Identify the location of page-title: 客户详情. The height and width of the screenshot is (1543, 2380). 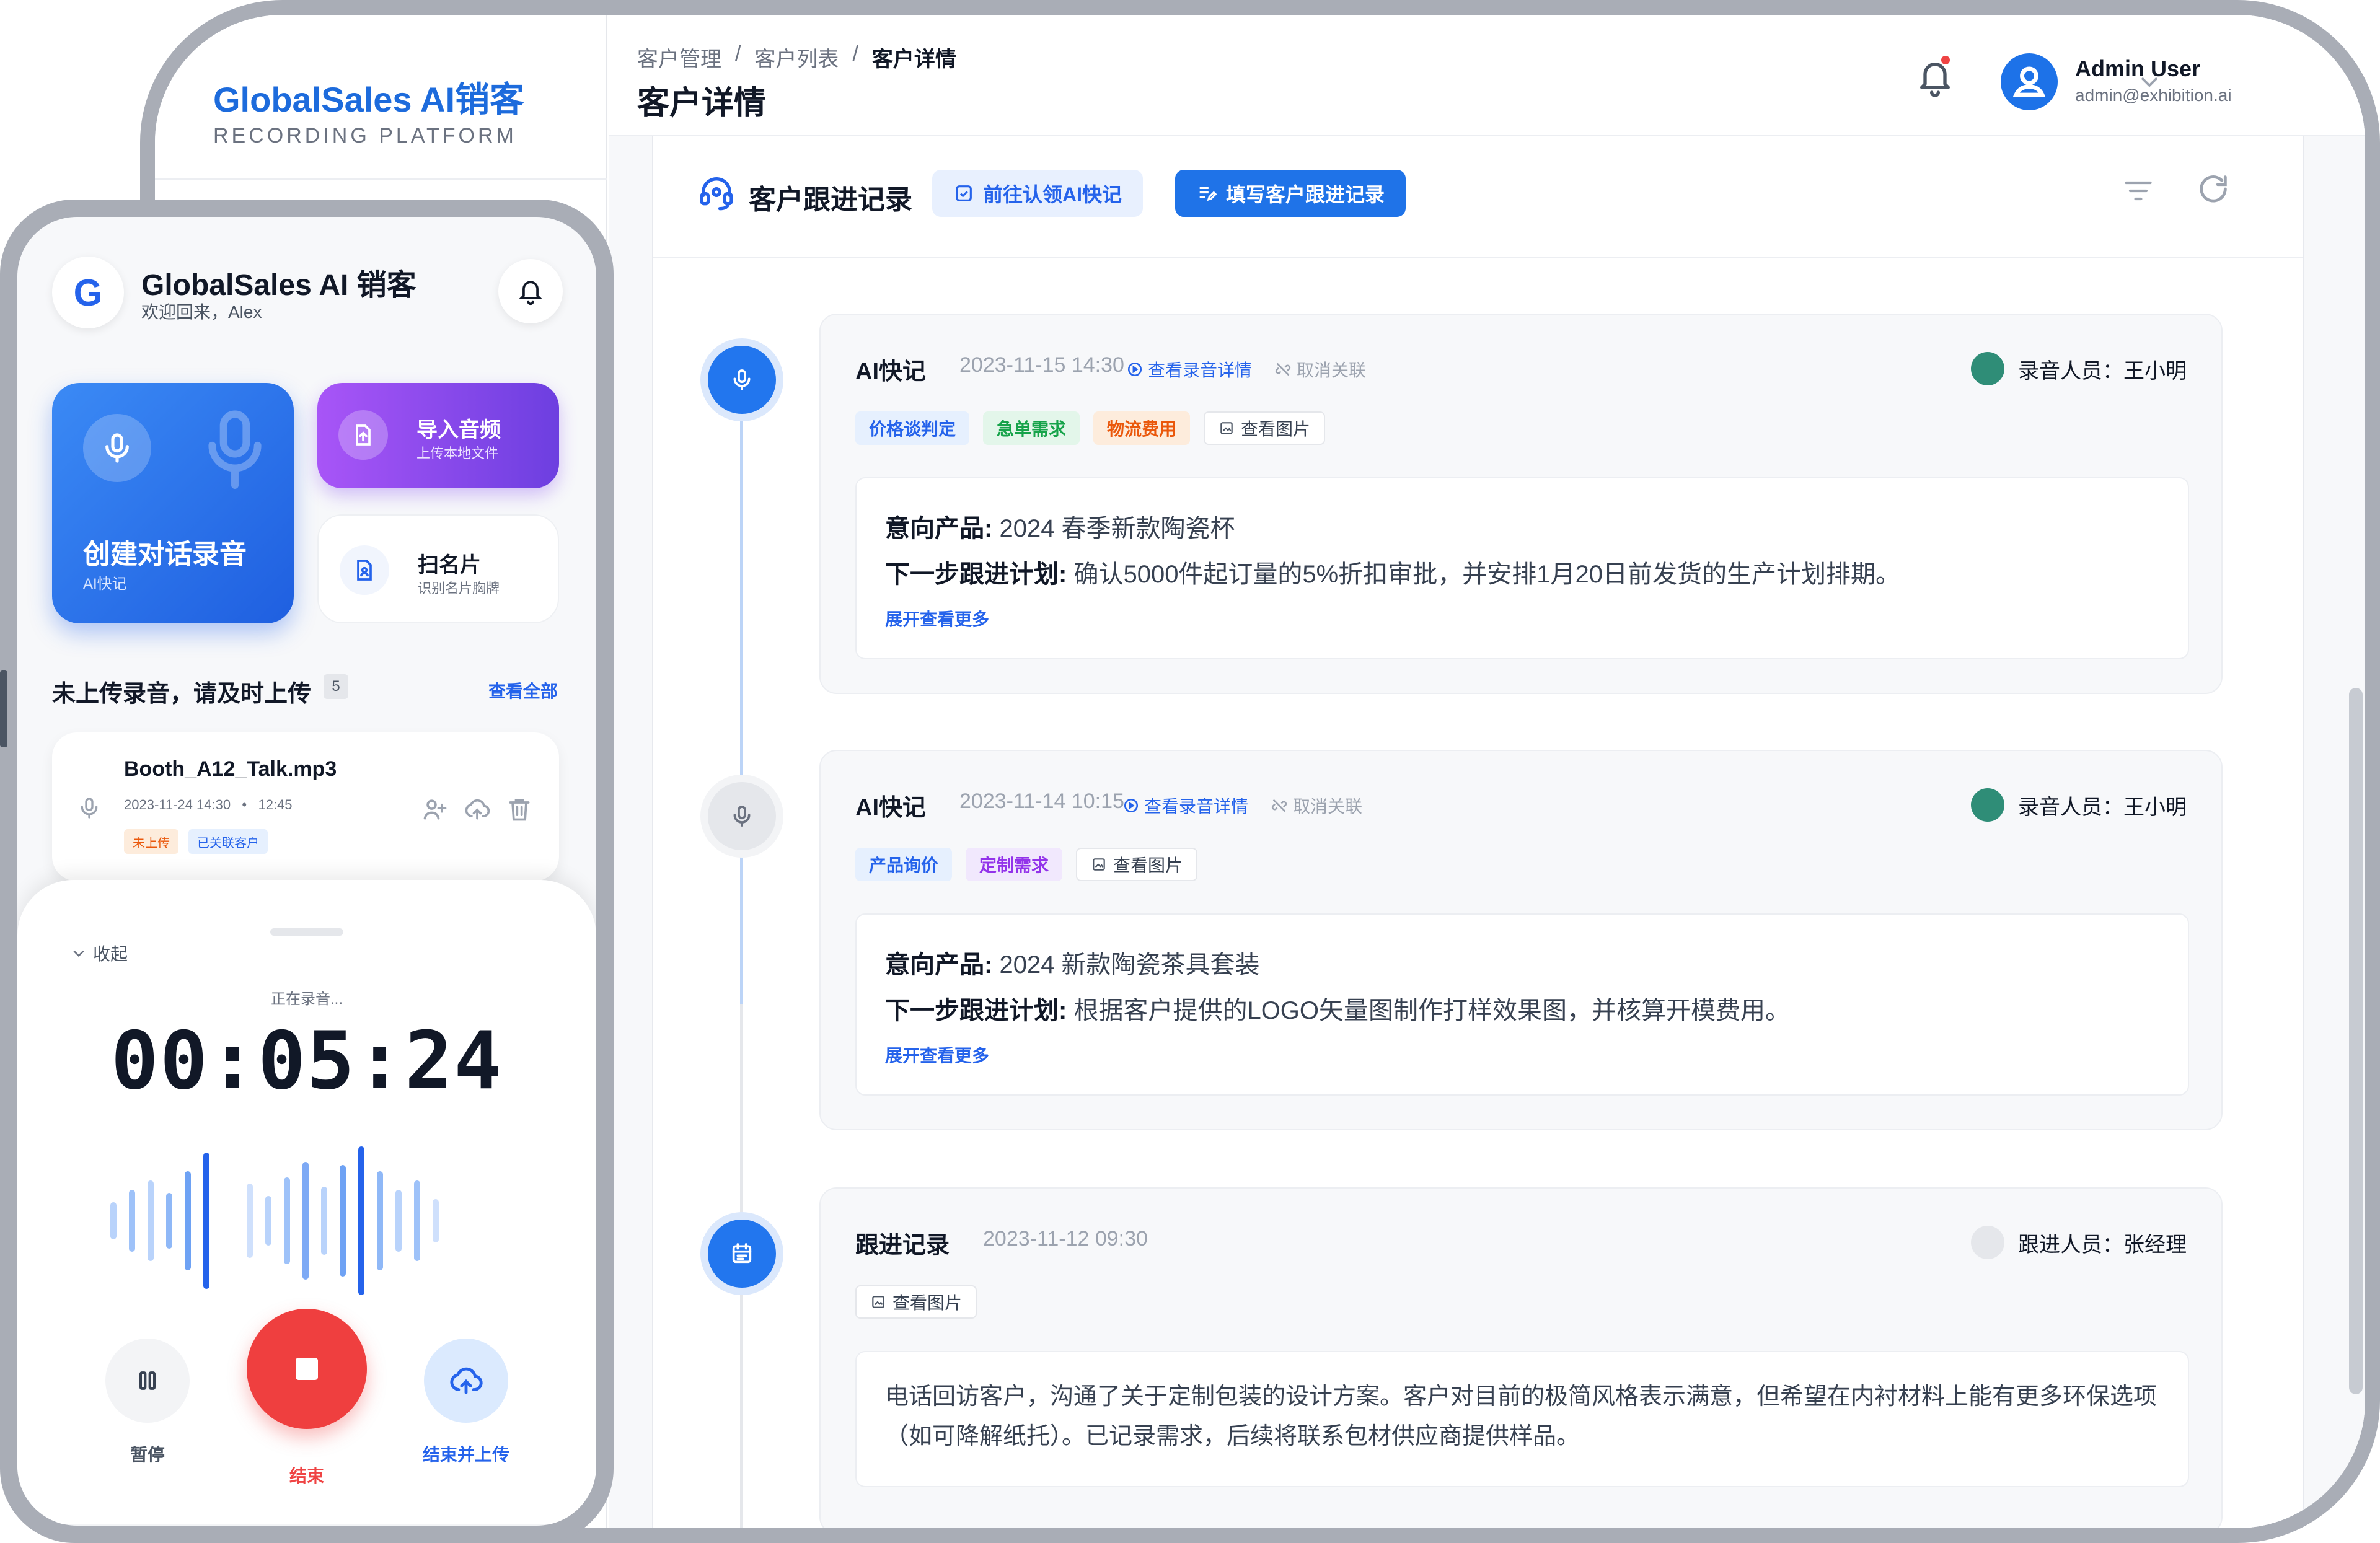
(702, 103).